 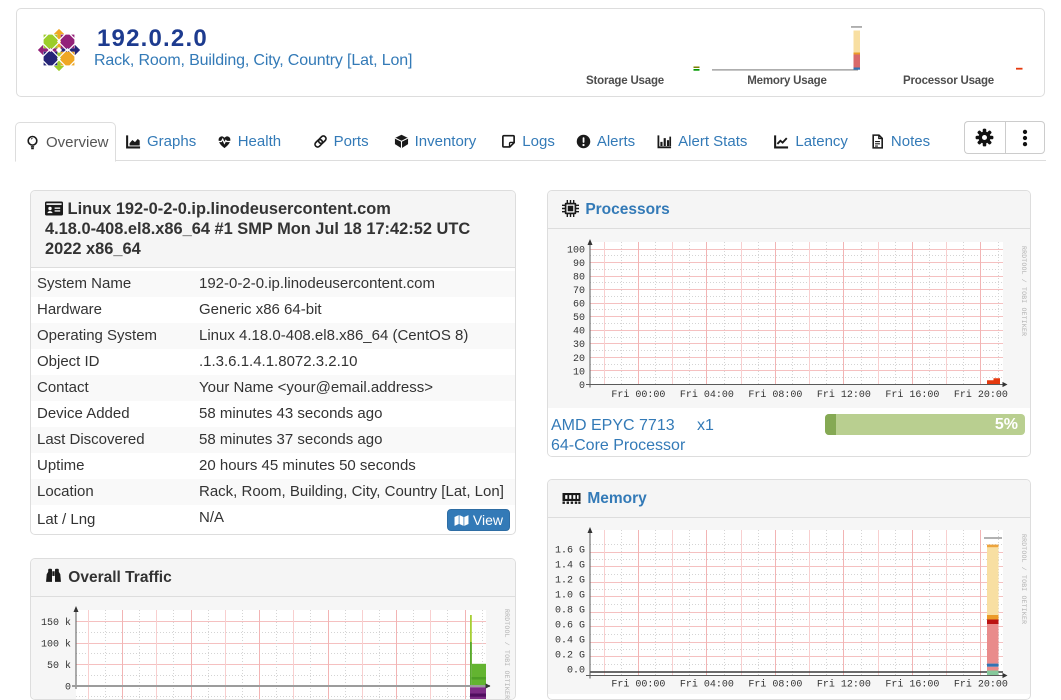 I want to click on svg-text: 80, so click(x=579, y=278).